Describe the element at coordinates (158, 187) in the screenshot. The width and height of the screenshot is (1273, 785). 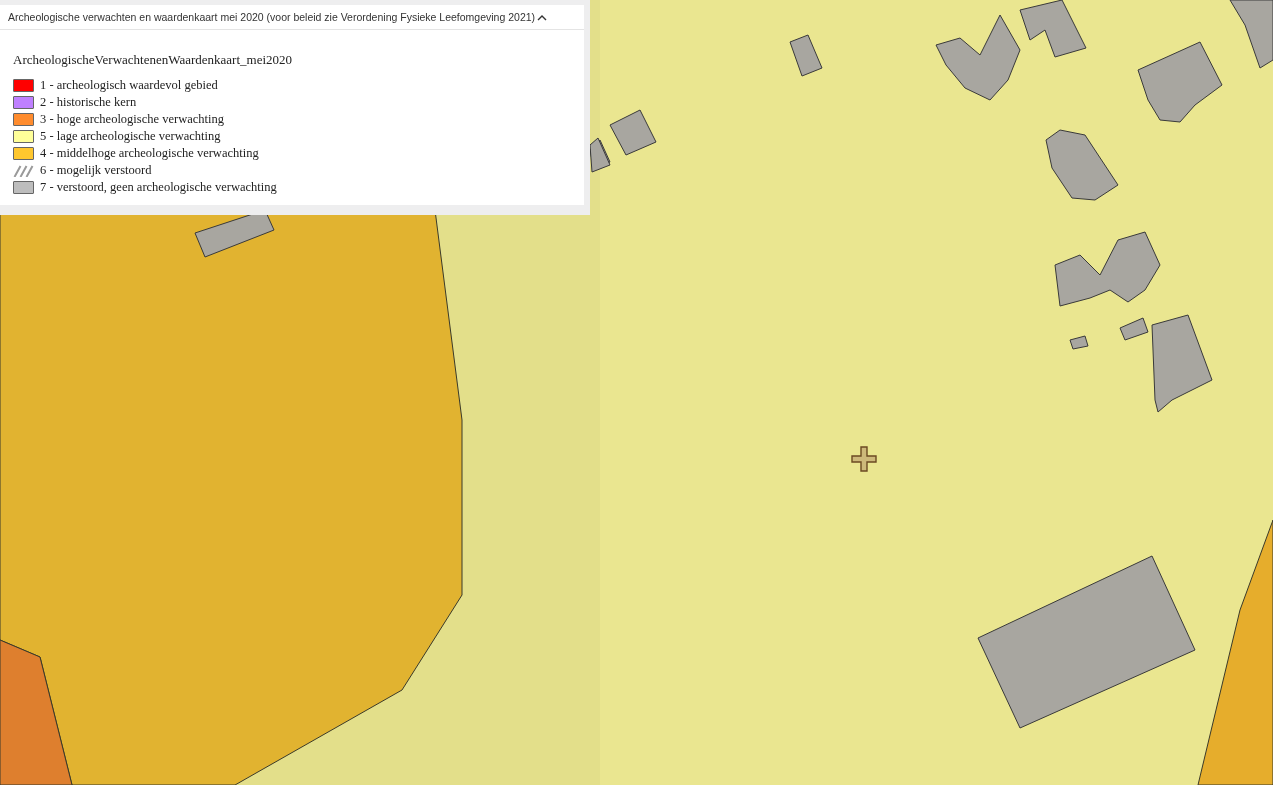
I see `legend-label: 7 - verstoord, geen archeologische verwachting` at that location.